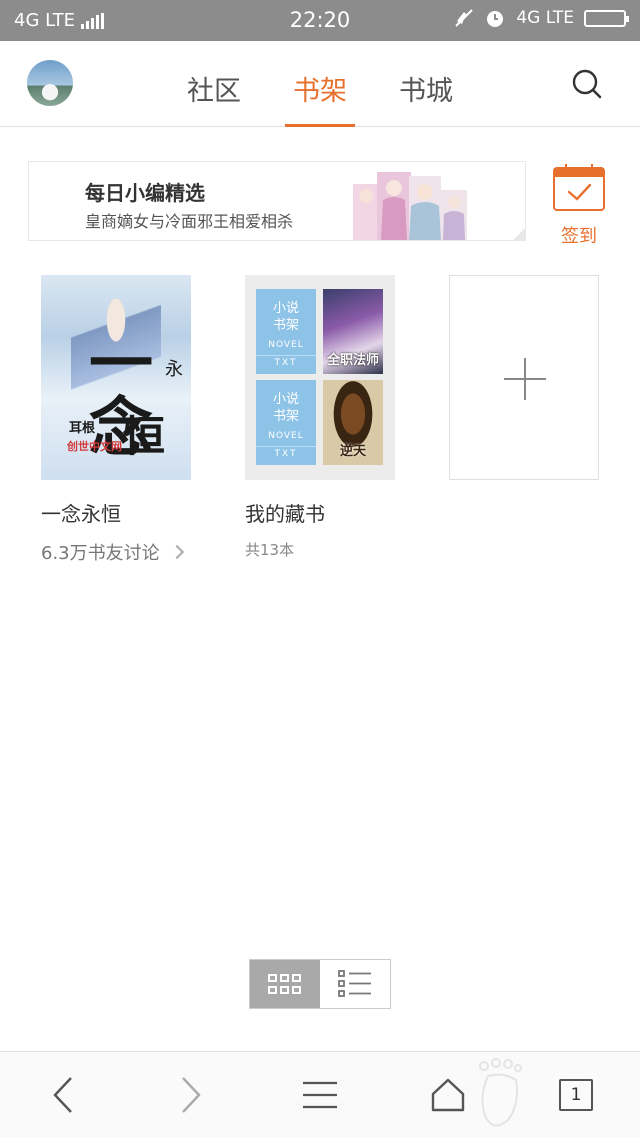 The image size is (640, 1137). What do you see at coordinates (270, 550) in the screenshot?
I see `folder-count: 共13本` at bounding box center [270, 550].